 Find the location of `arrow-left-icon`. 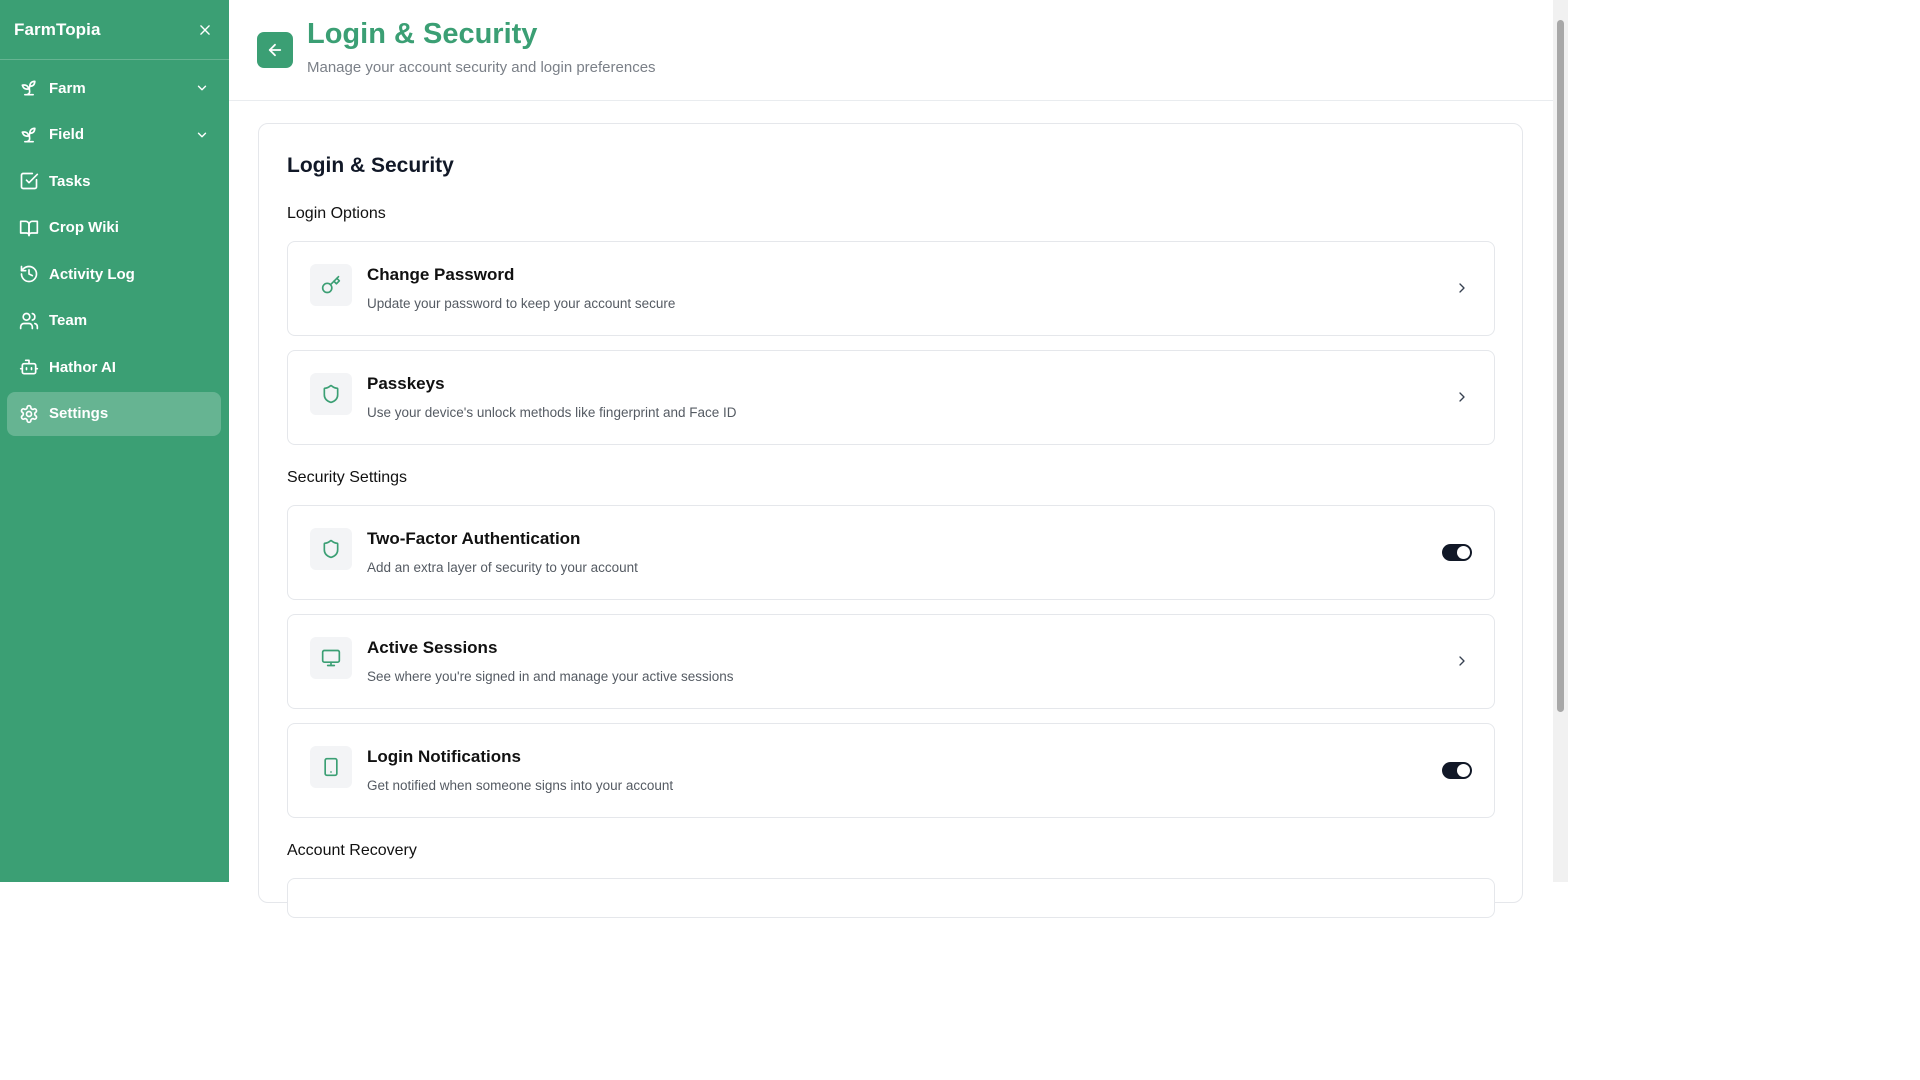

arrow-left-icon is located at coordinates (275, 50).